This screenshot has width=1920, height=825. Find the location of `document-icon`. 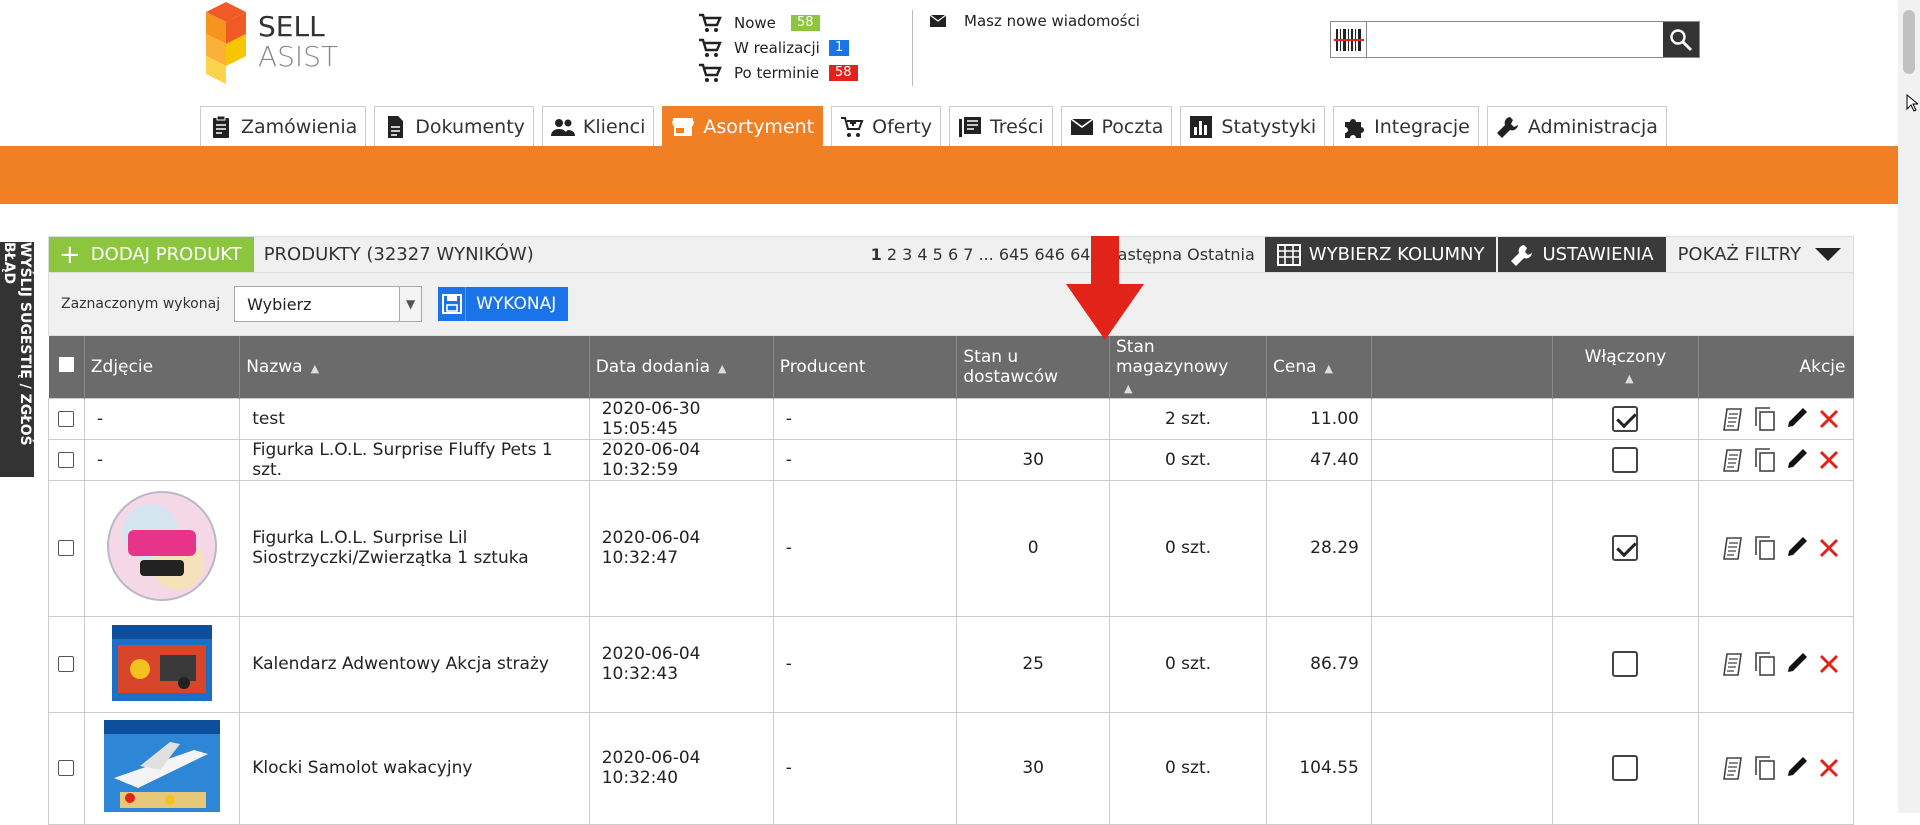

document-icon is located at coordinates (396, 126).